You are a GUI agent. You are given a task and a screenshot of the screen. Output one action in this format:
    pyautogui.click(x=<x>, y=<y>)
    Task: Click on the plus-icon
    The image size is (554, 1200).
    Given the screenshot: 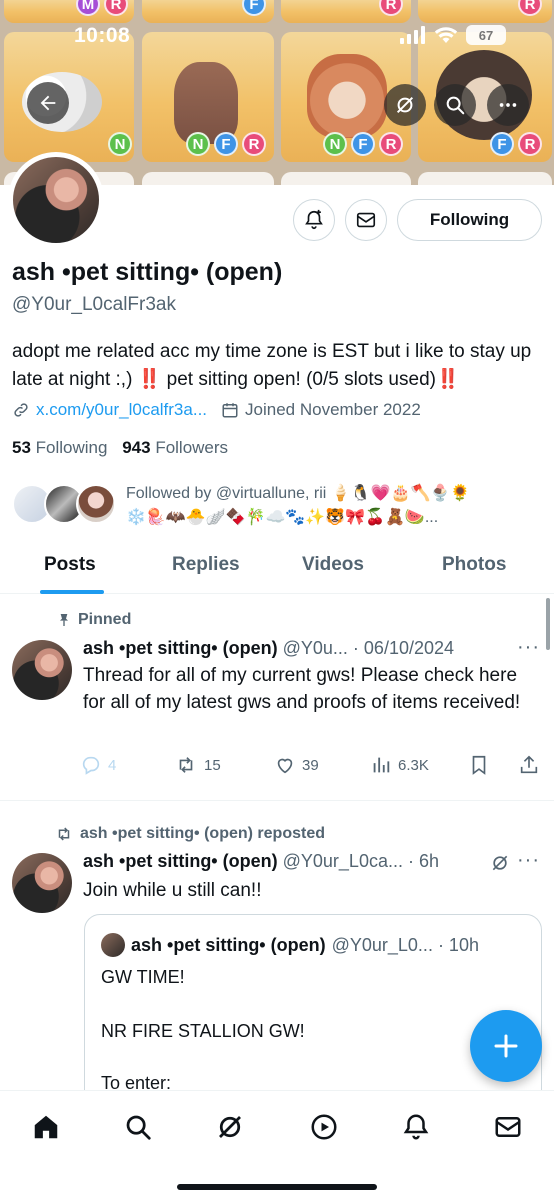 What is the action you would take?
    pyautogui.click(x=506, y=1046)
    